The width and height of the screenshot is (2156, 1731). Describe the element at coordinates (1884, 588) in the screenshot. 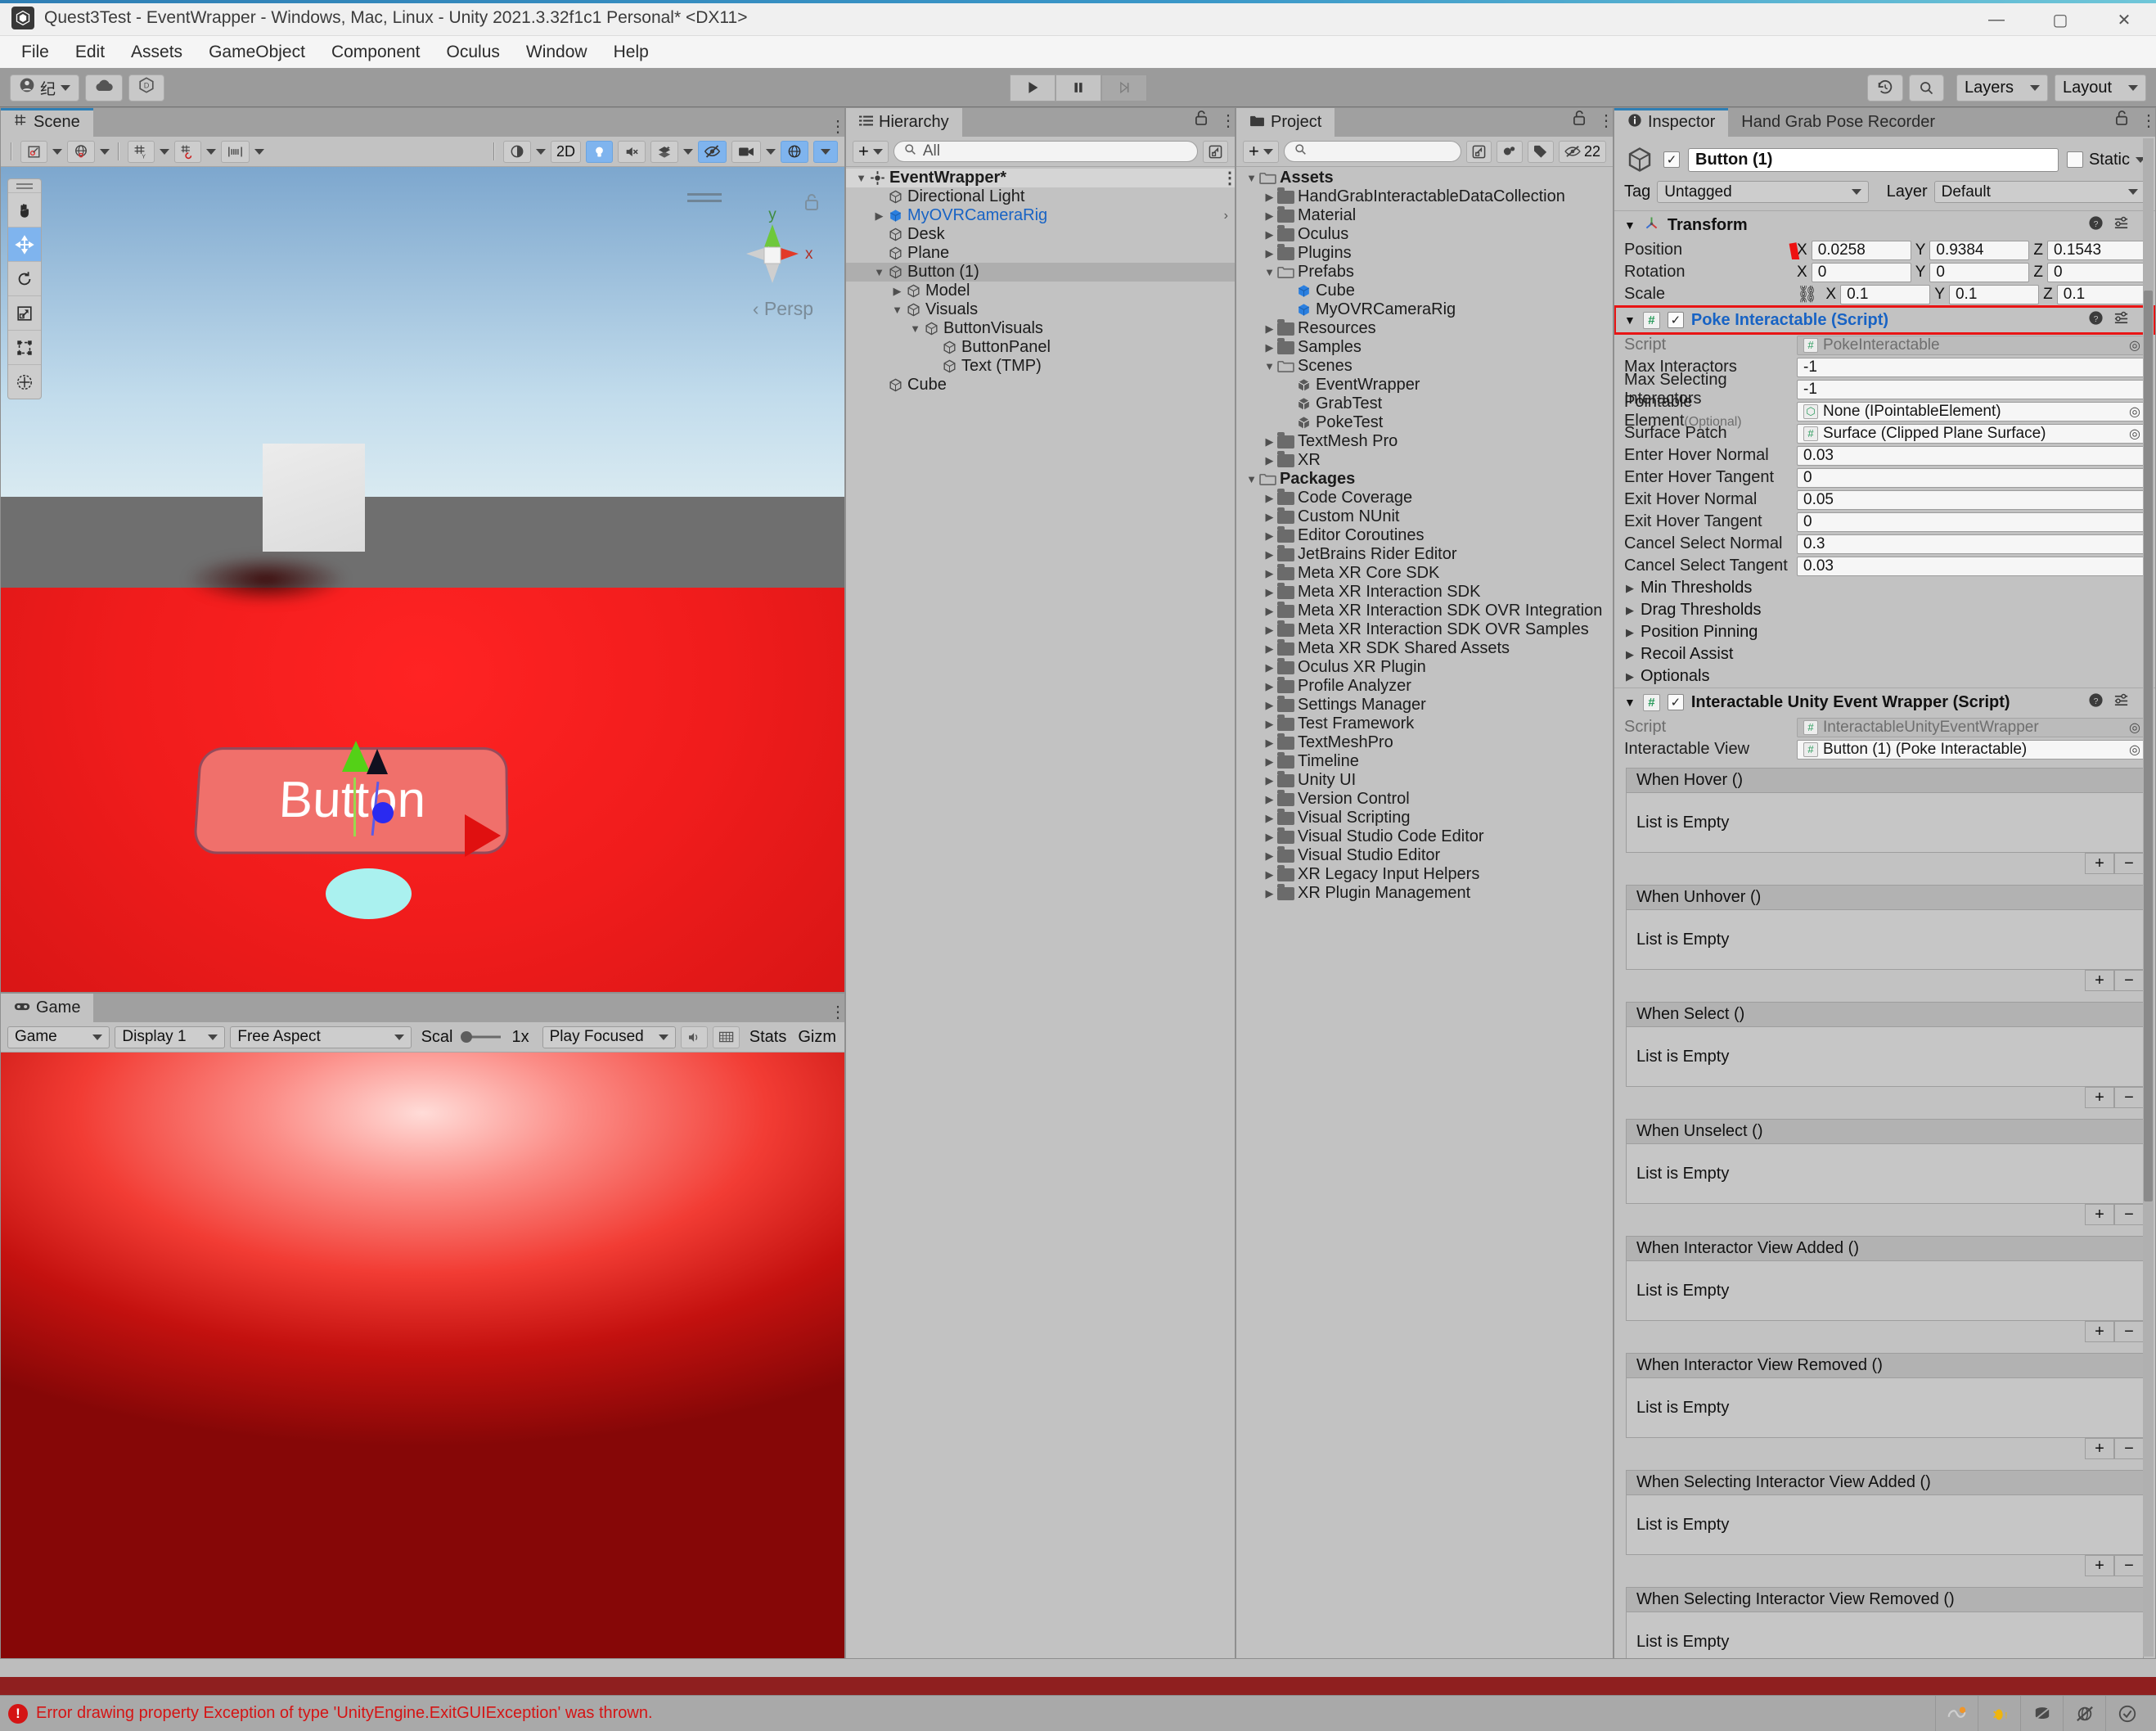

I see `poke-foldout-min-thresholds: ▶ Min Thresholds` at that location.